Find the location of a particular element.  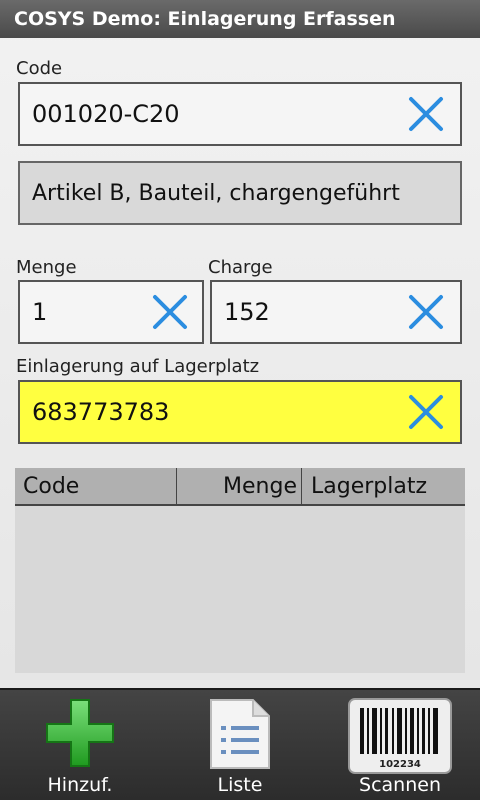

clear-menge-icon is located at coordinates (170, 312).